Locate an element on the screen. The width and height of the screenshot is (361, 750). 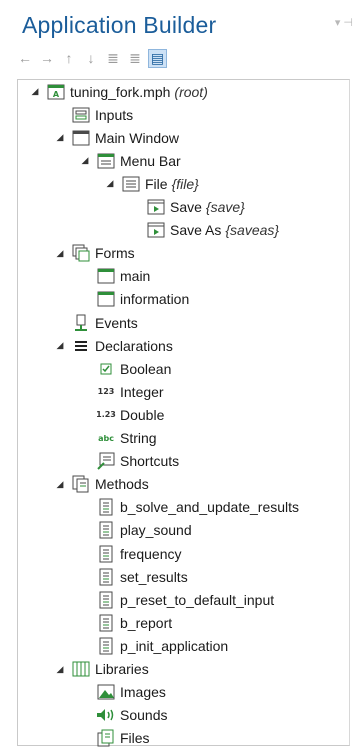
double-icon: 1.23 is located at coordinates (106, 415).